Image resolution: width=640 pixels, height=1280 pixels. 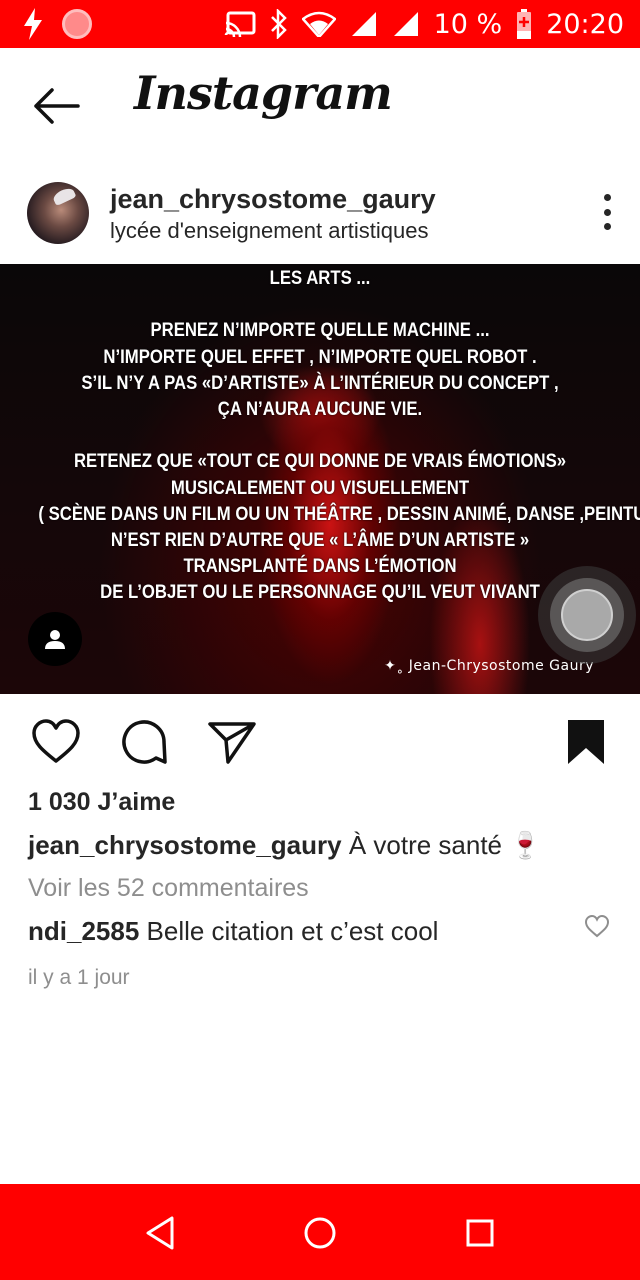 I want to click on wifi-icon, so click(x=318, y=24).